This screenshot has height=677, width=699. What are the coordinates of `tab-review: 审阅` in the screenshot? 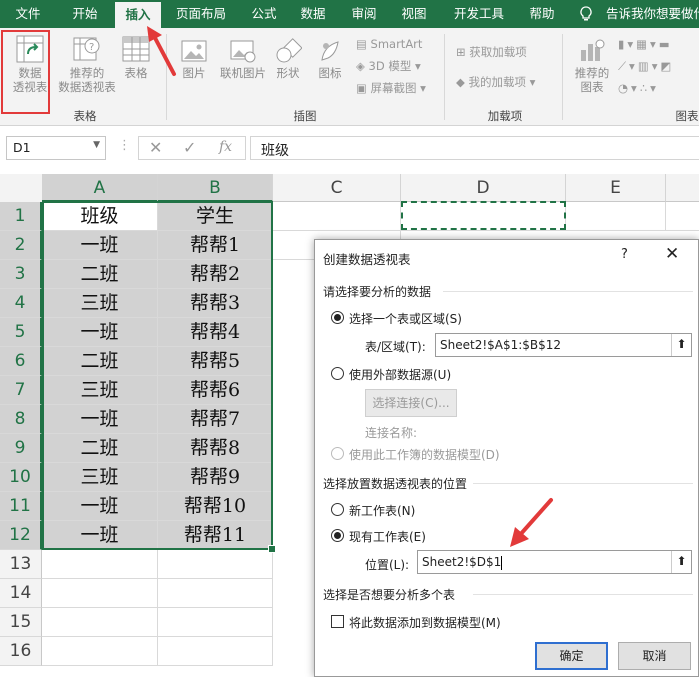 It's located at (364, 14).